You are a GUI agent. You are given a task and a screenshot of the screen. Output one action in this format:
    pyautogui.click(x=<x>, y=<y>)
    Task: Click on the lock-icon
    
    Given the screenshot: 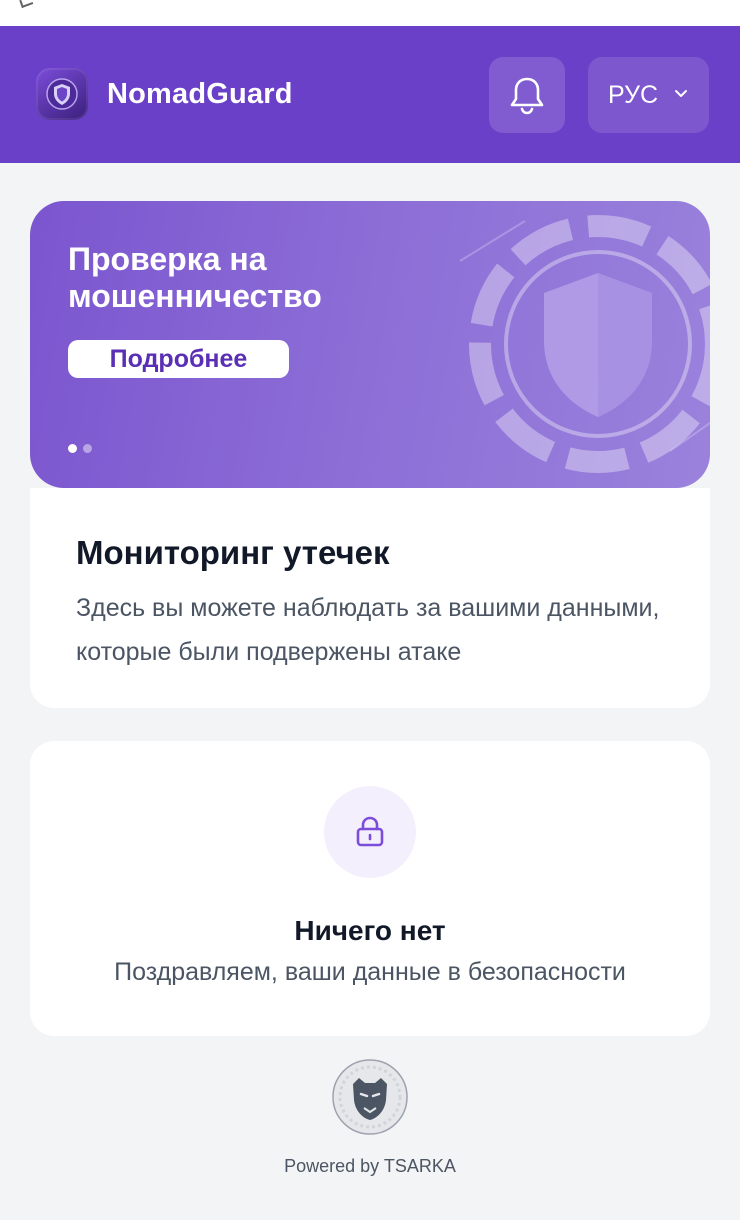 What is the action you would take?
    pyautogui.click(x=370, y=831)
    